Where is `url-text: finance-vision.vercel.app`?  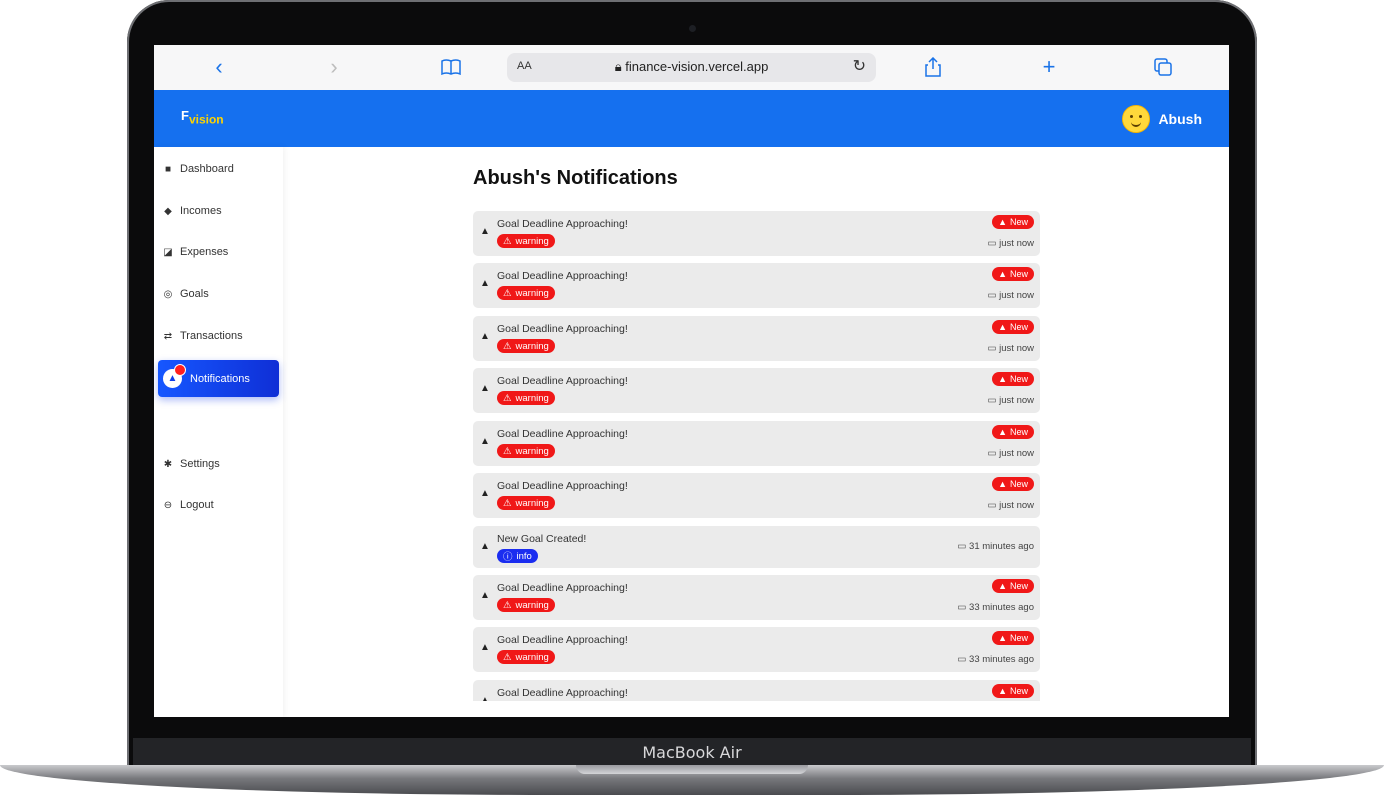 url-text: finance-vision.vercel.app is located at coordinates (697, 66).